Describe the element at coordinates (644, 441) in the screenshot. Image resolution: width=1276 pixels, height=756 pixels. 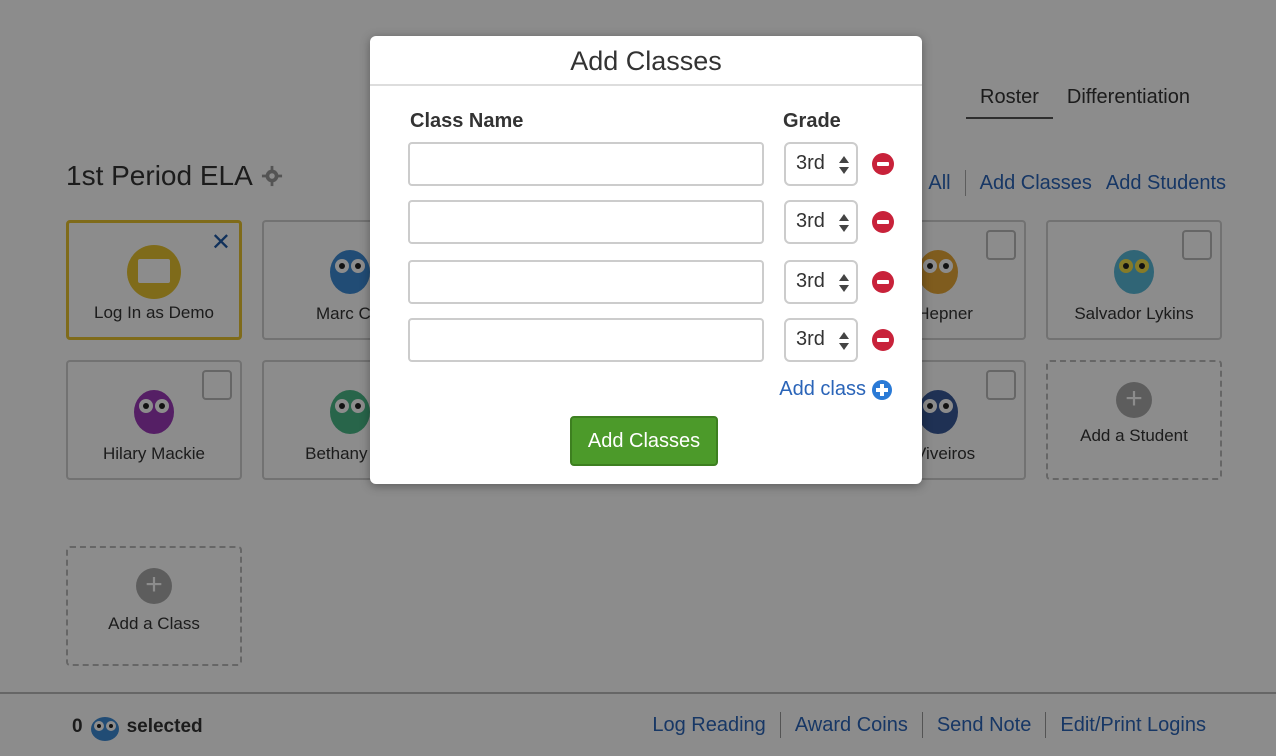
I see `add-classes-button: Add Classes` at that location.